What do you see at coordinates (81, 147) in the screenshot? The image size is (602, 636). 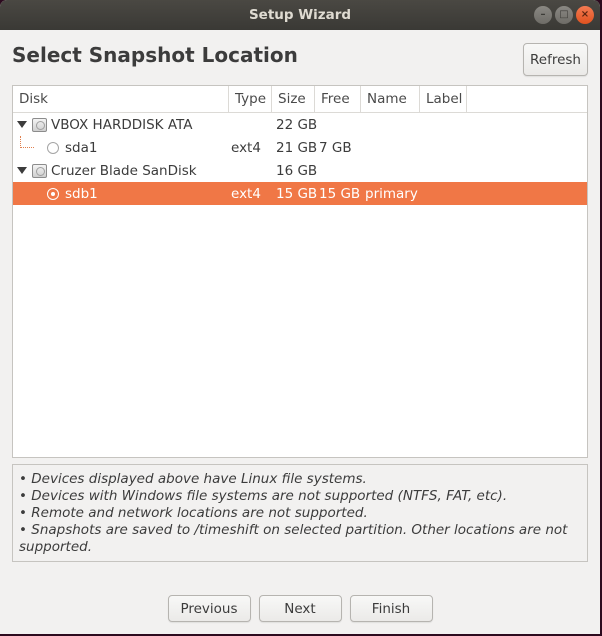 I see `partition-name: sda1` at bounding box center [81, 147].